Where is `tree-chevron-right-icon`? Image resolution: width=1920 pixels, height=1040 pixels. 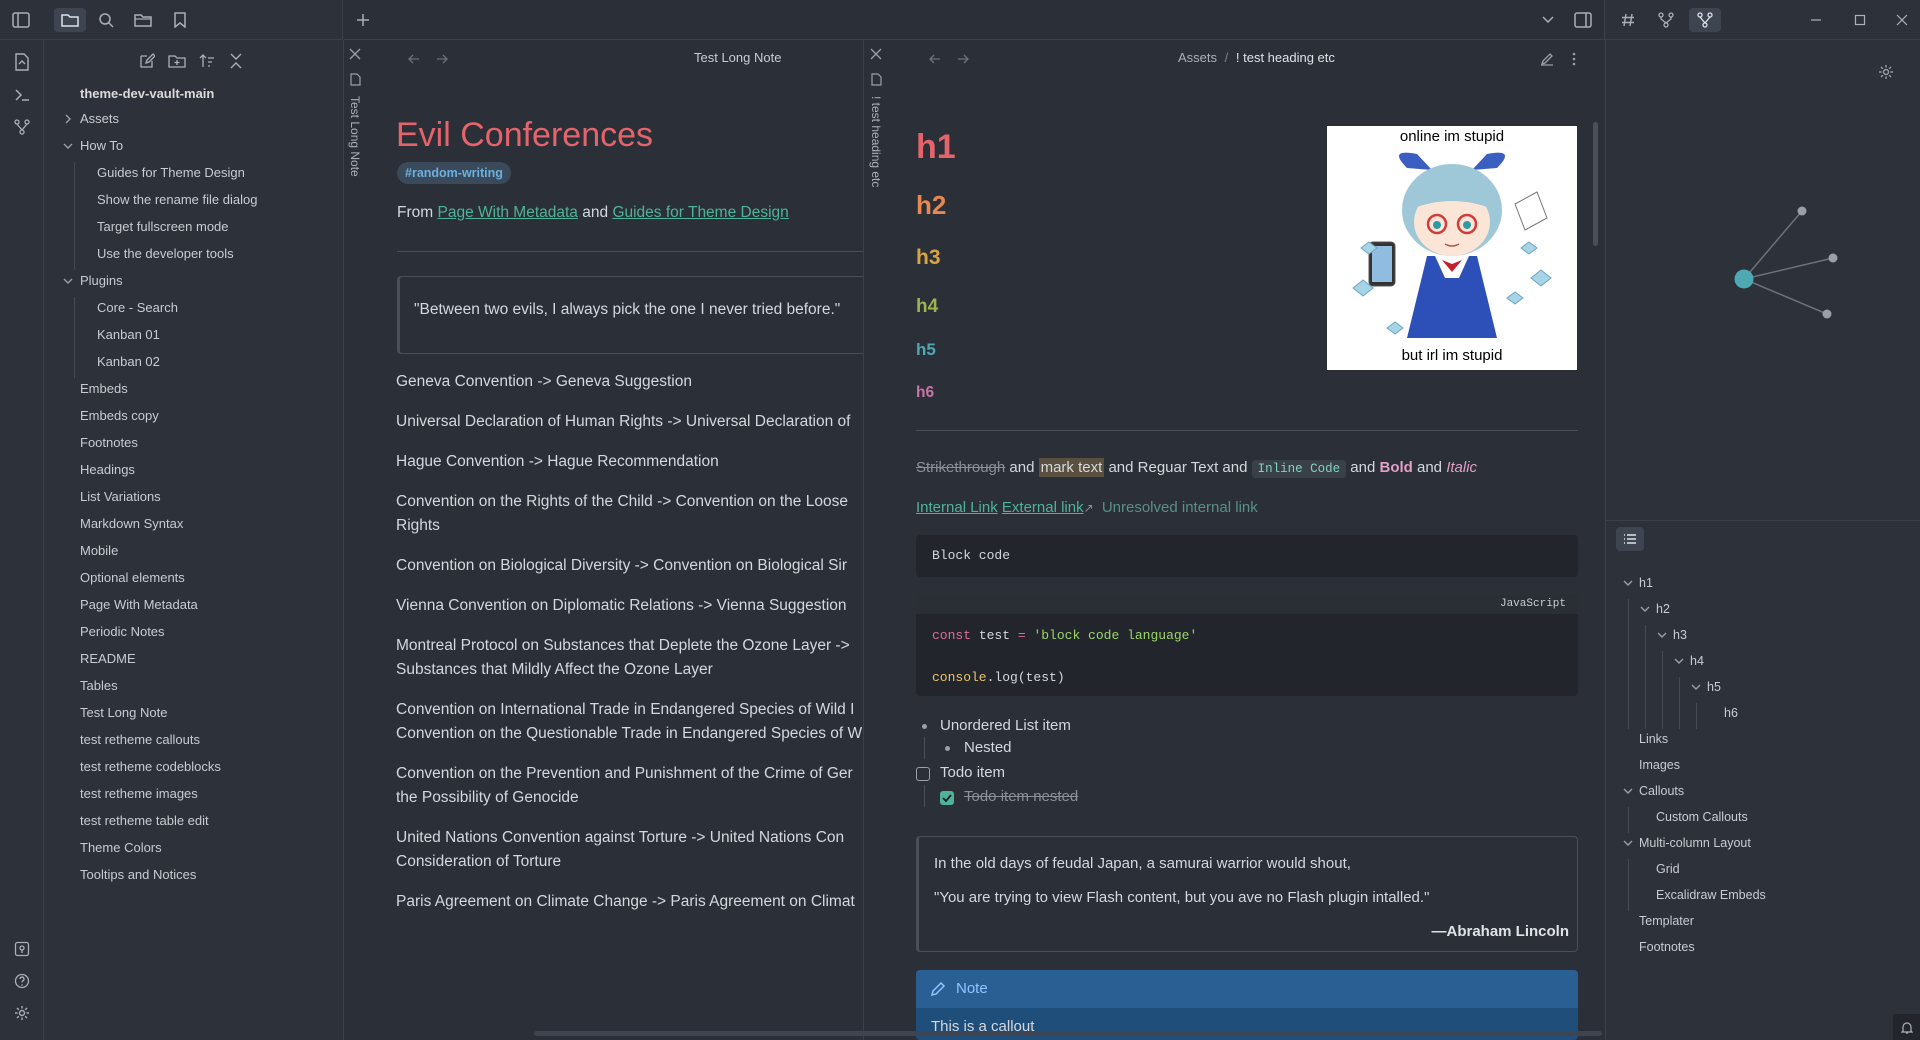 tree-chevron-right-icon is located at coordinates (68, 119).